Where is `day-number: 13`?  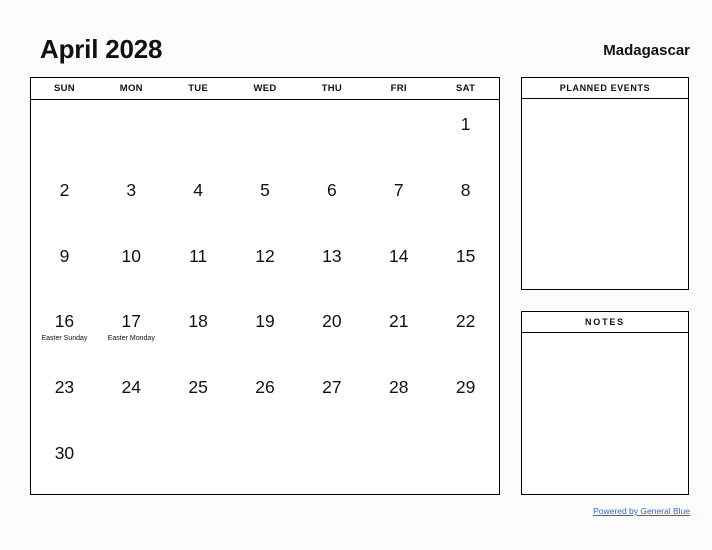
day-number: 13 is located at coordinates (332, 255).